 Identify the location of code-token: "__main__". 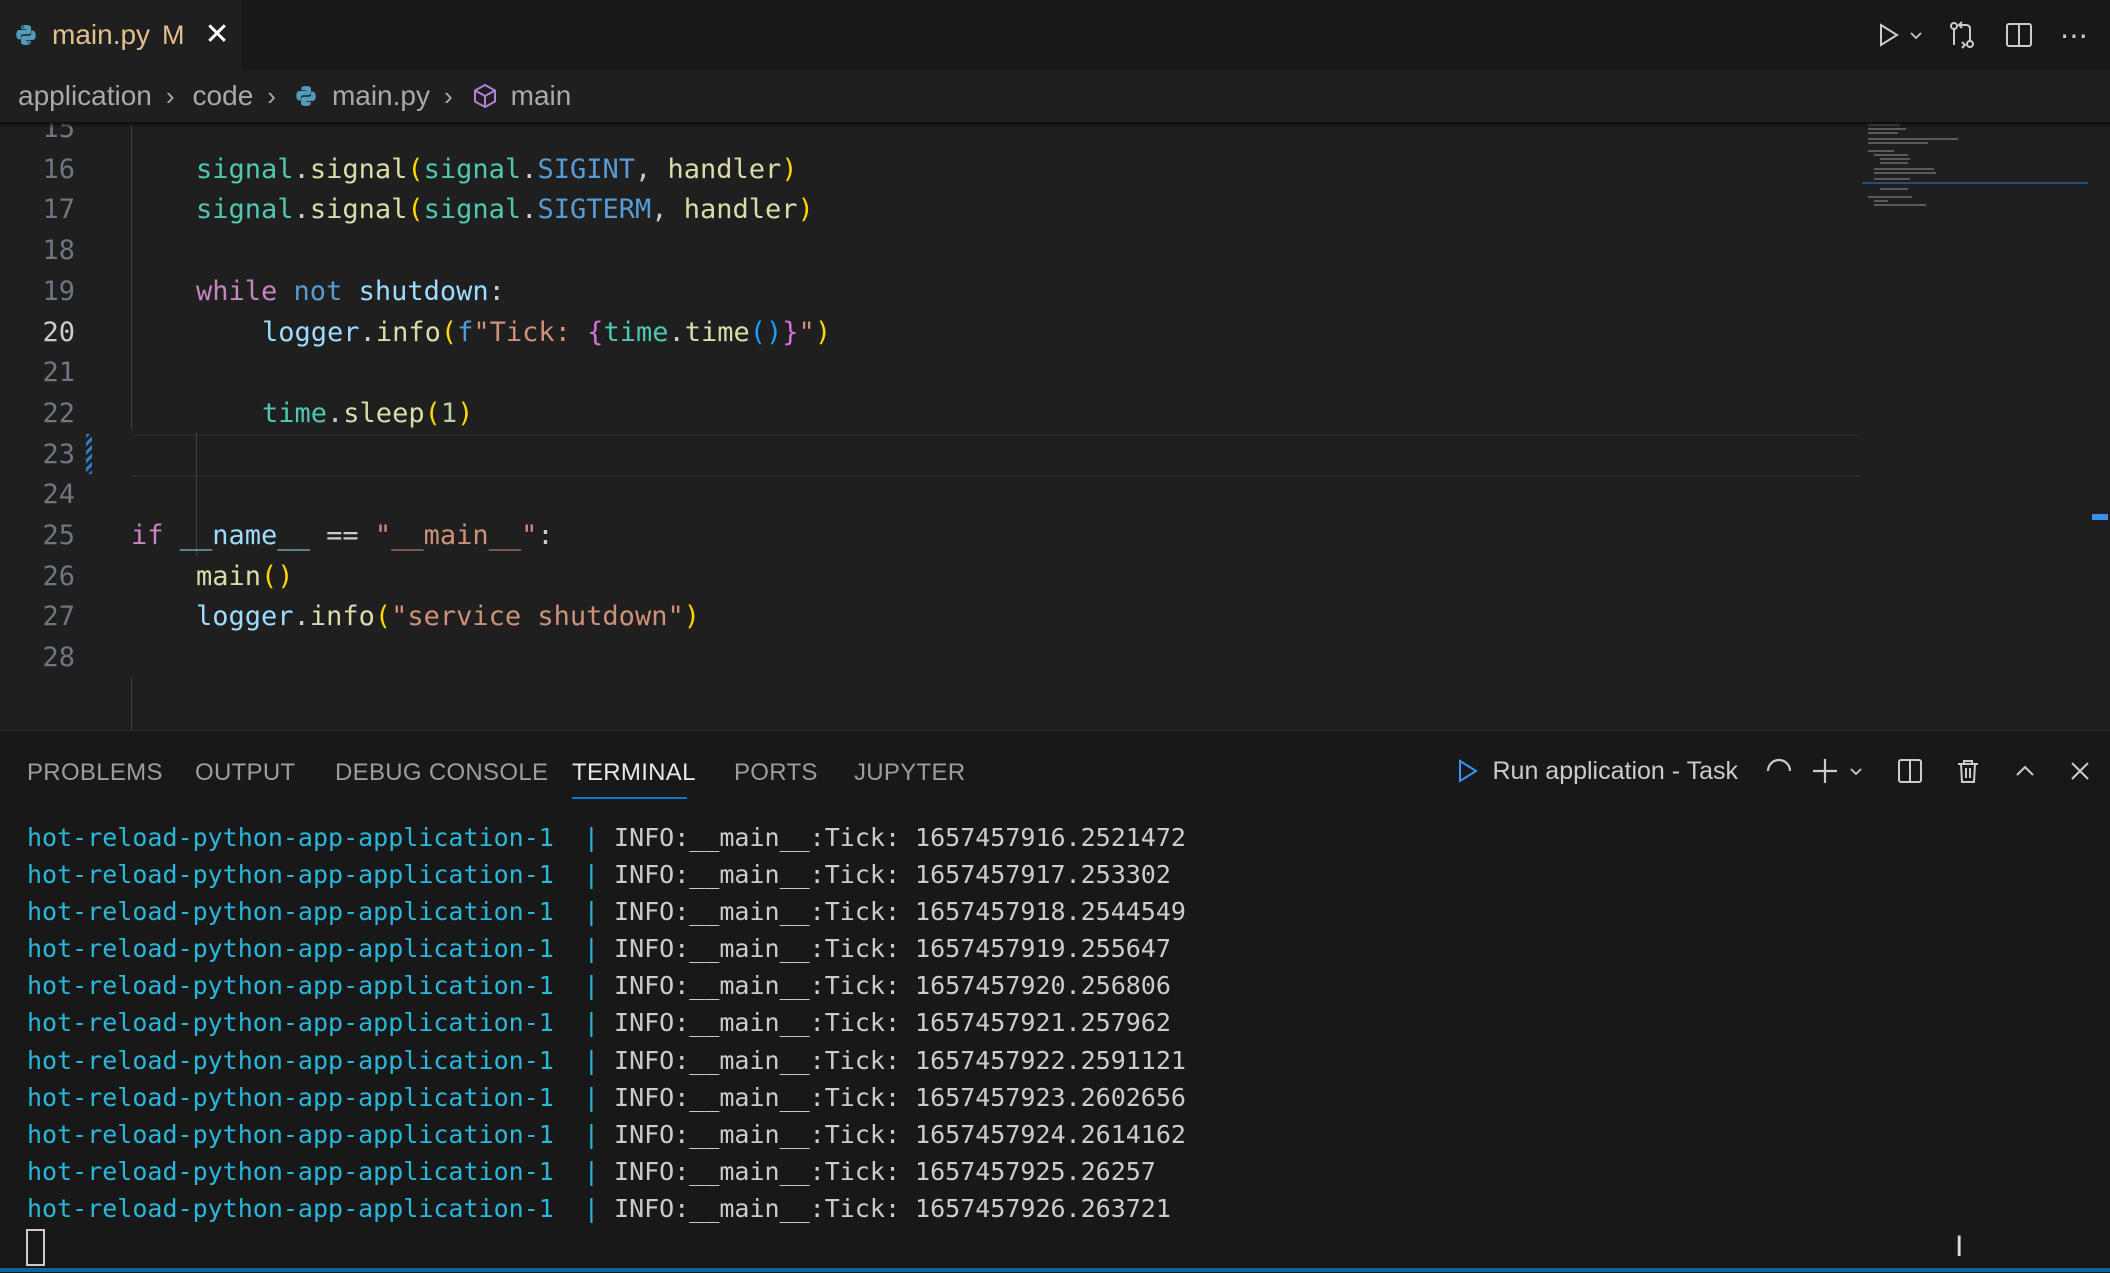
(456, 535).